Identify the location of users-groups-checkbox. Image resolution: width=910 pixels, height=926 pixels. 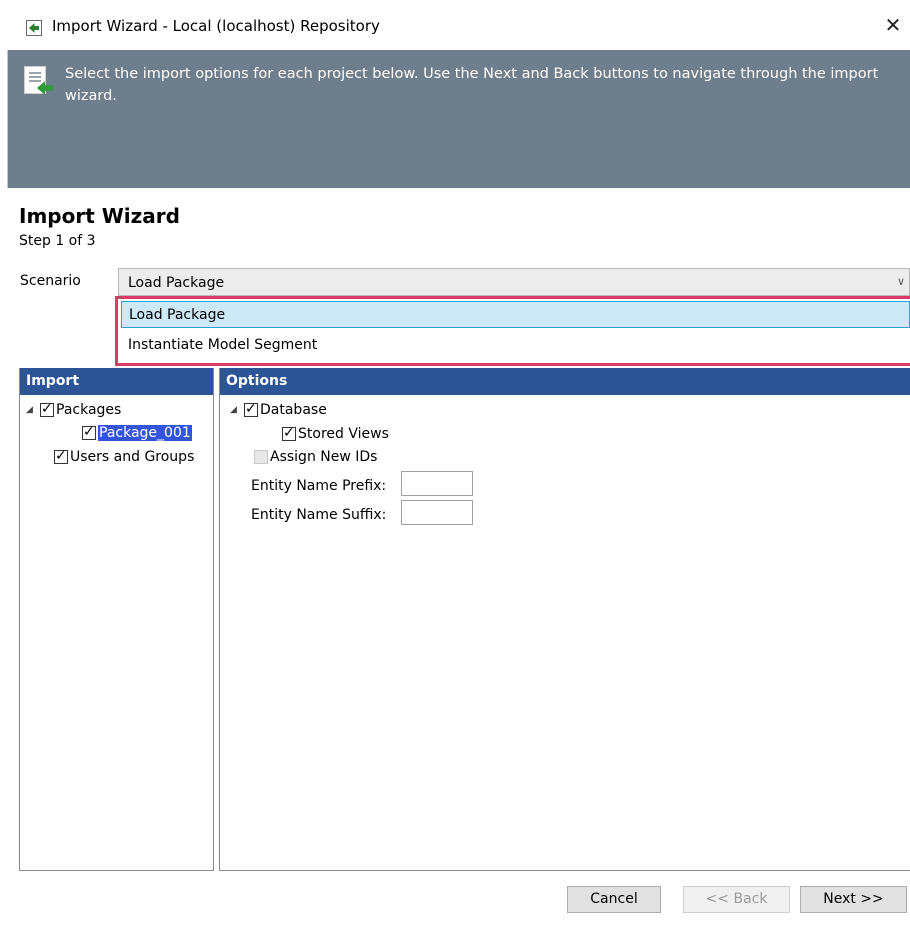
(61, 456).